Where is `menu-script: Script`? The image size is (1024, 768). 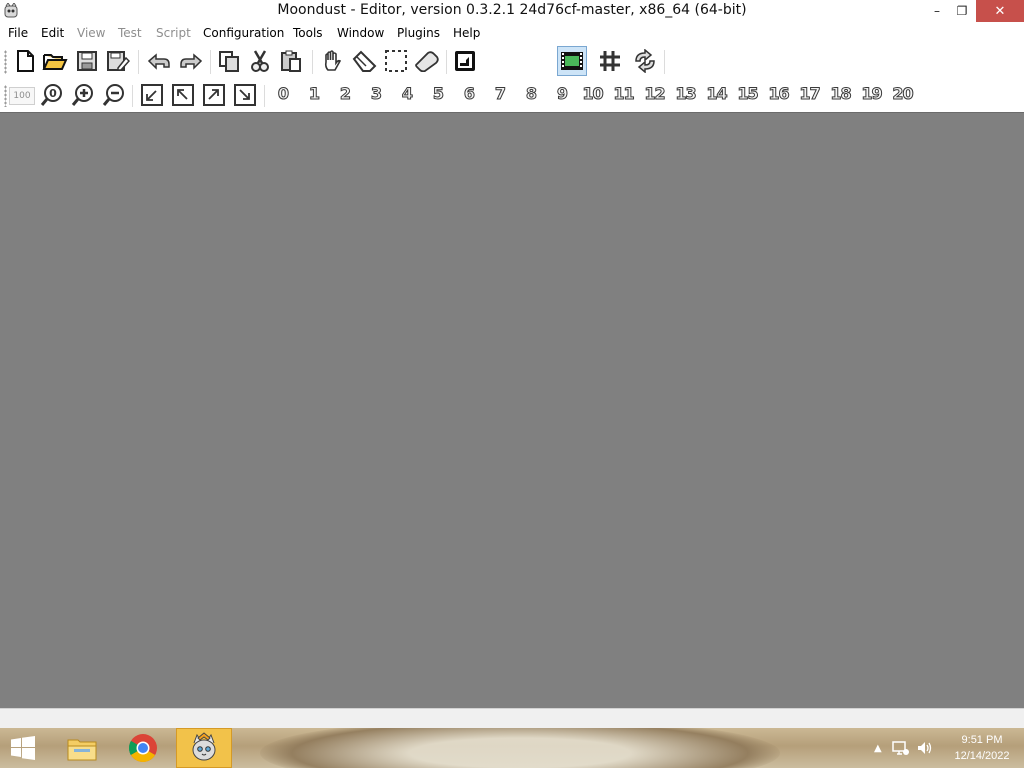
menu-script: Script is located at coordinates (173, 33).